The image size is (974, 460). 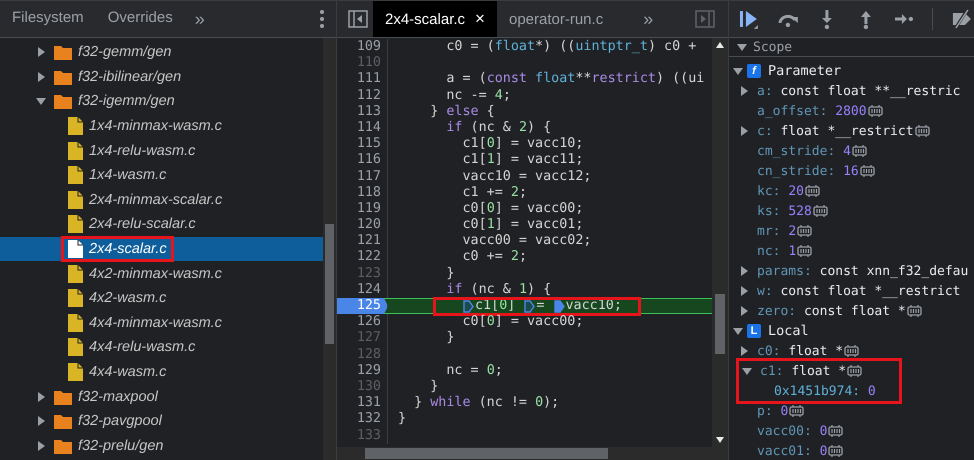 What do you see at coordinates (161, 298) in the screenshot?
I see `tree-item: 4x2-wasm.c` at bounding box center [161, 298].